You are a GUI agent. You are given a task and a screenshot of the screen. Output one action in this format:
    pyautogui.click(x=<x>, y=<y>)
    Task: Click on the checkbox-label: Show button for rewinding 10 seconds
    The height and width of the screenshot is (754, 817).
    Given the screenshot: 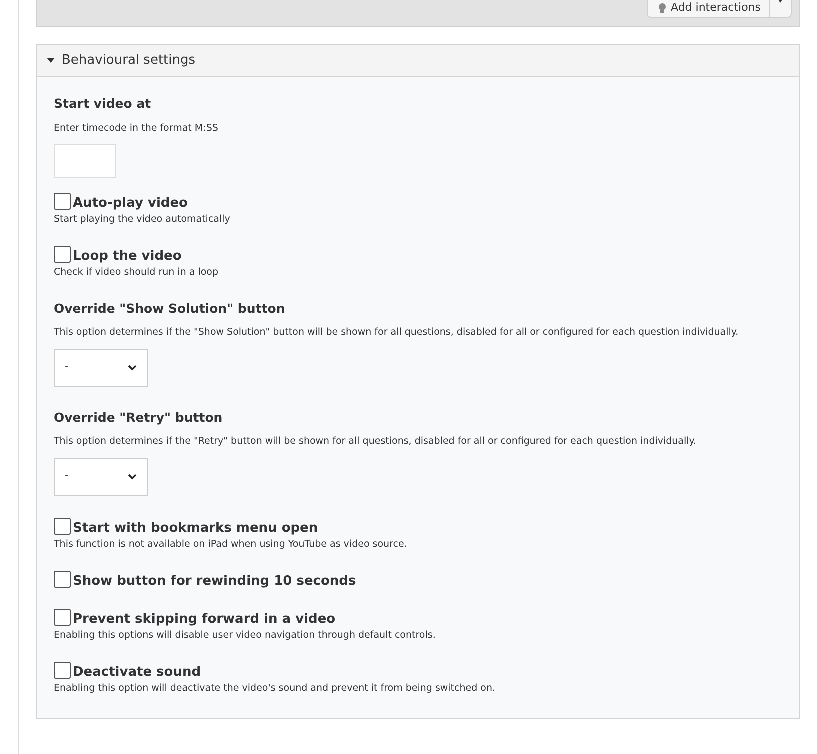 What is the action you would take?
    pyautogui.click(x=214, y=581)
    